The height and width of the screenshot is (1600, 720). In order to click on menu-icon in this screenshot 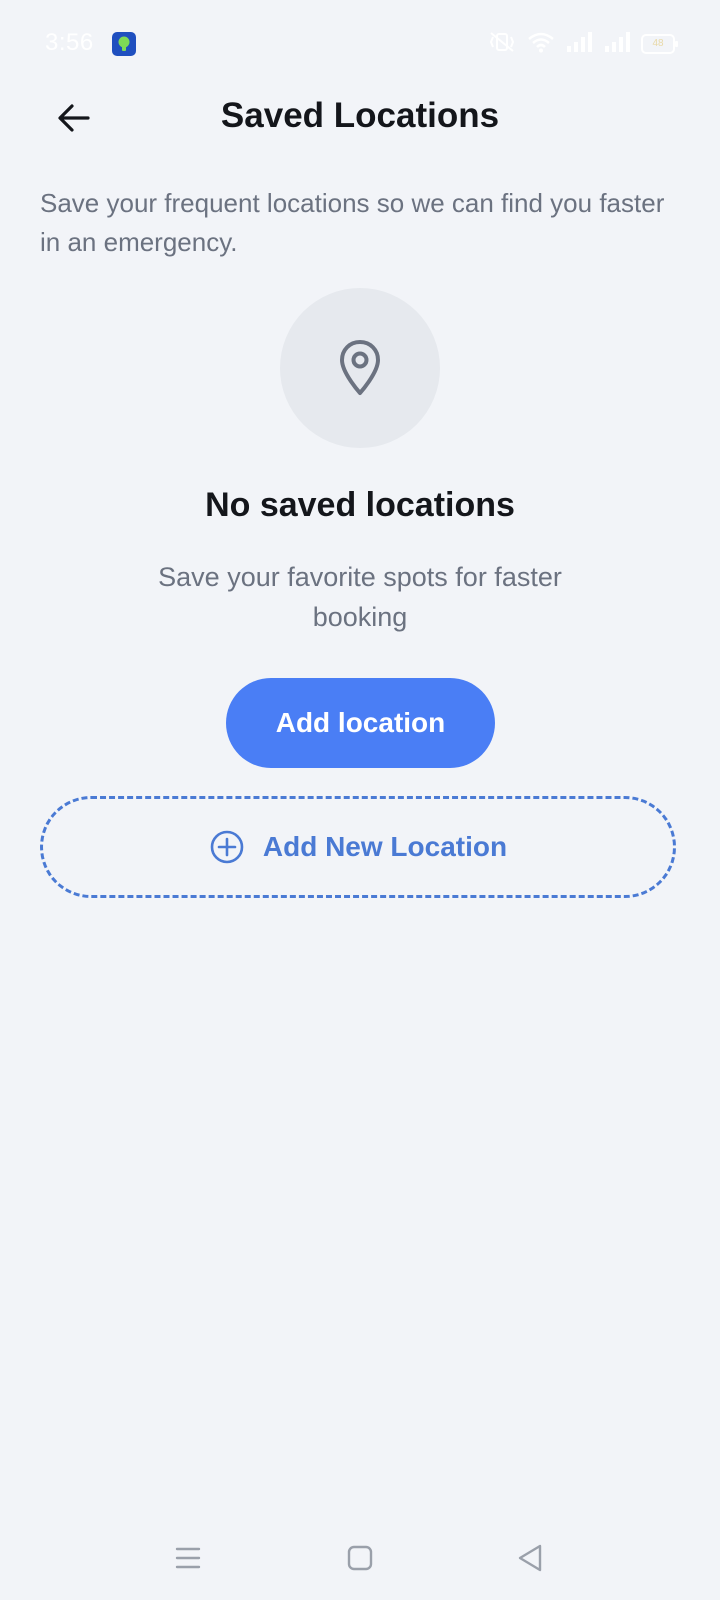, I will do `click(188, 1558)`.